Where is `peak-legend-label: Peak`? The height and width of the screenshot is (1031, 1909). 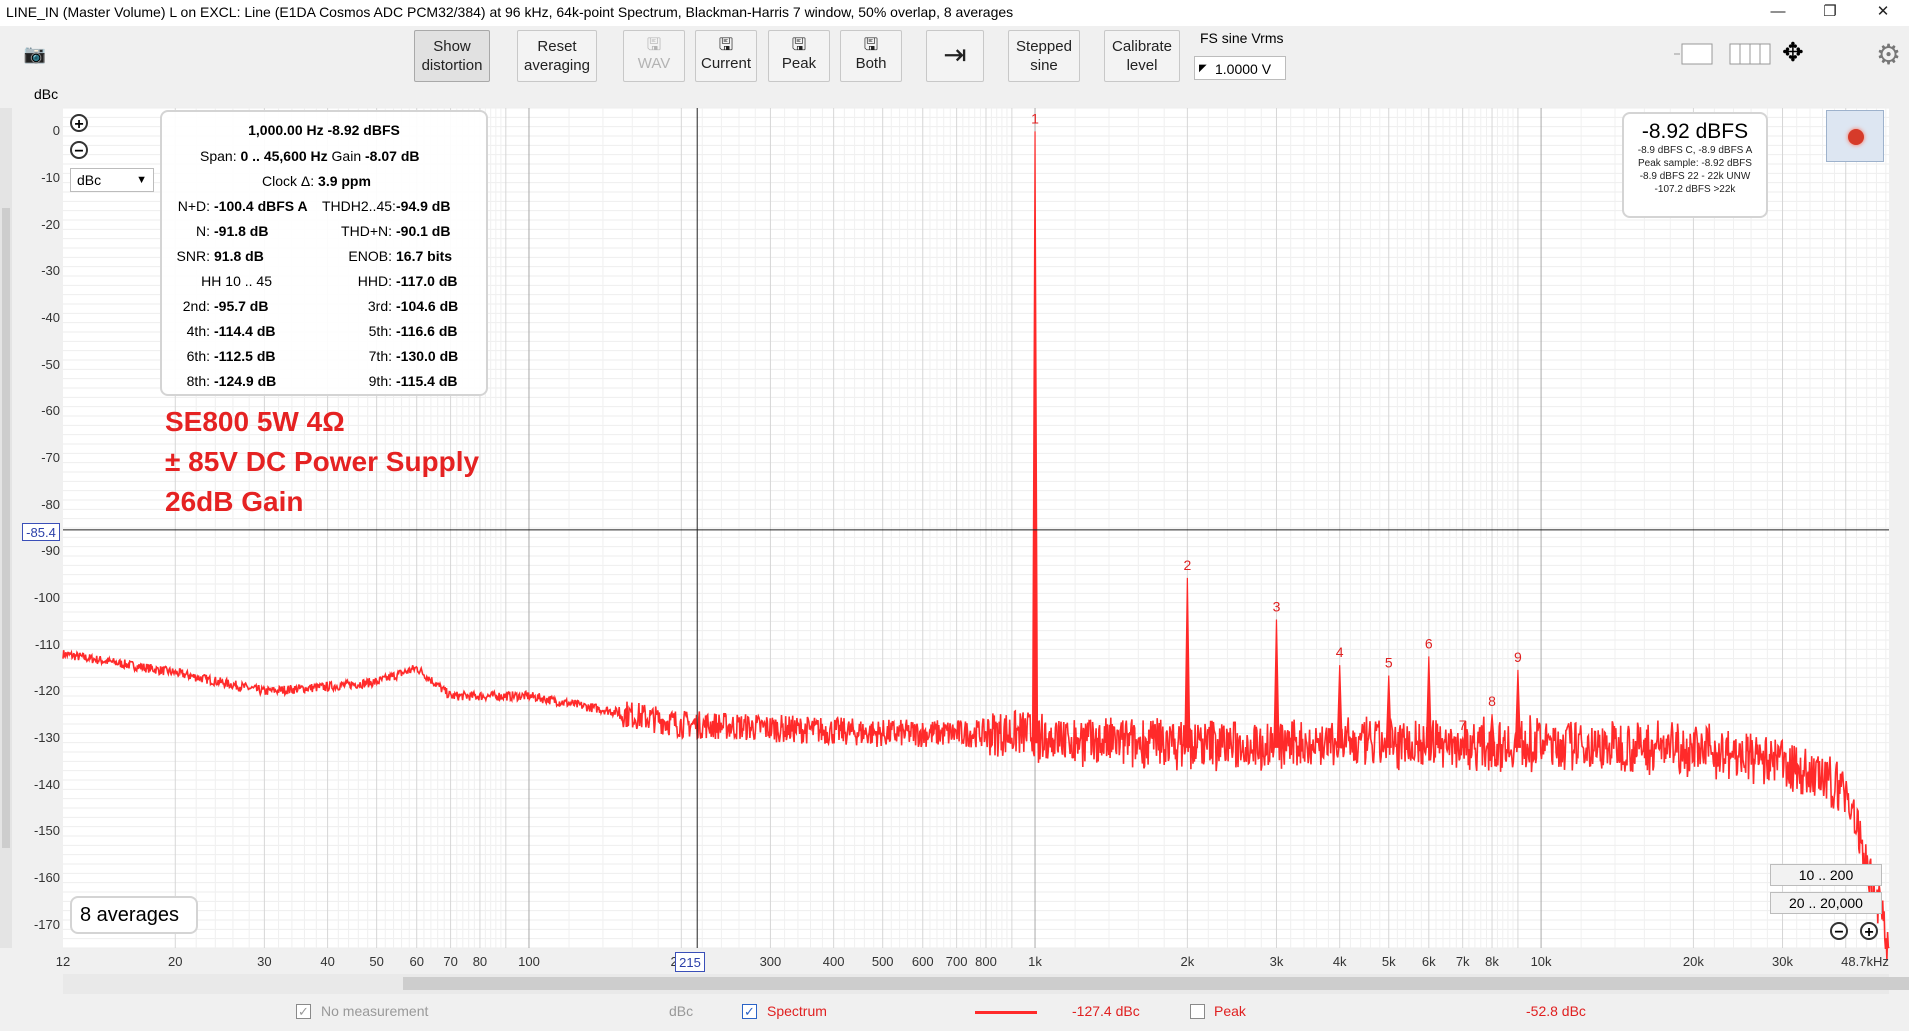 peak-legend-label: Peak is located at coordinates (1230, 1011).